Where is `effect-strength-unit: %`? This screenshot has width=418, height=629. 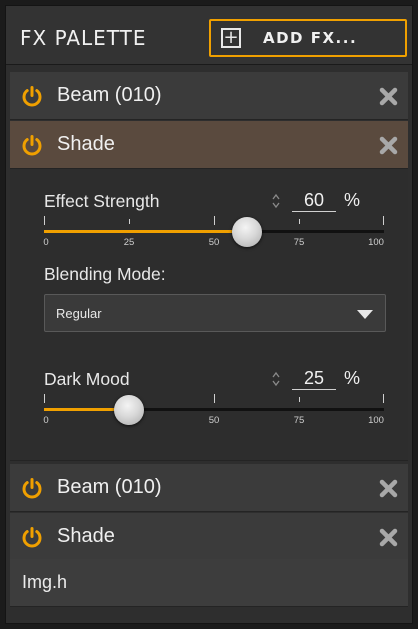
effect-strength-unit: % is located at coordinates (352, 200).